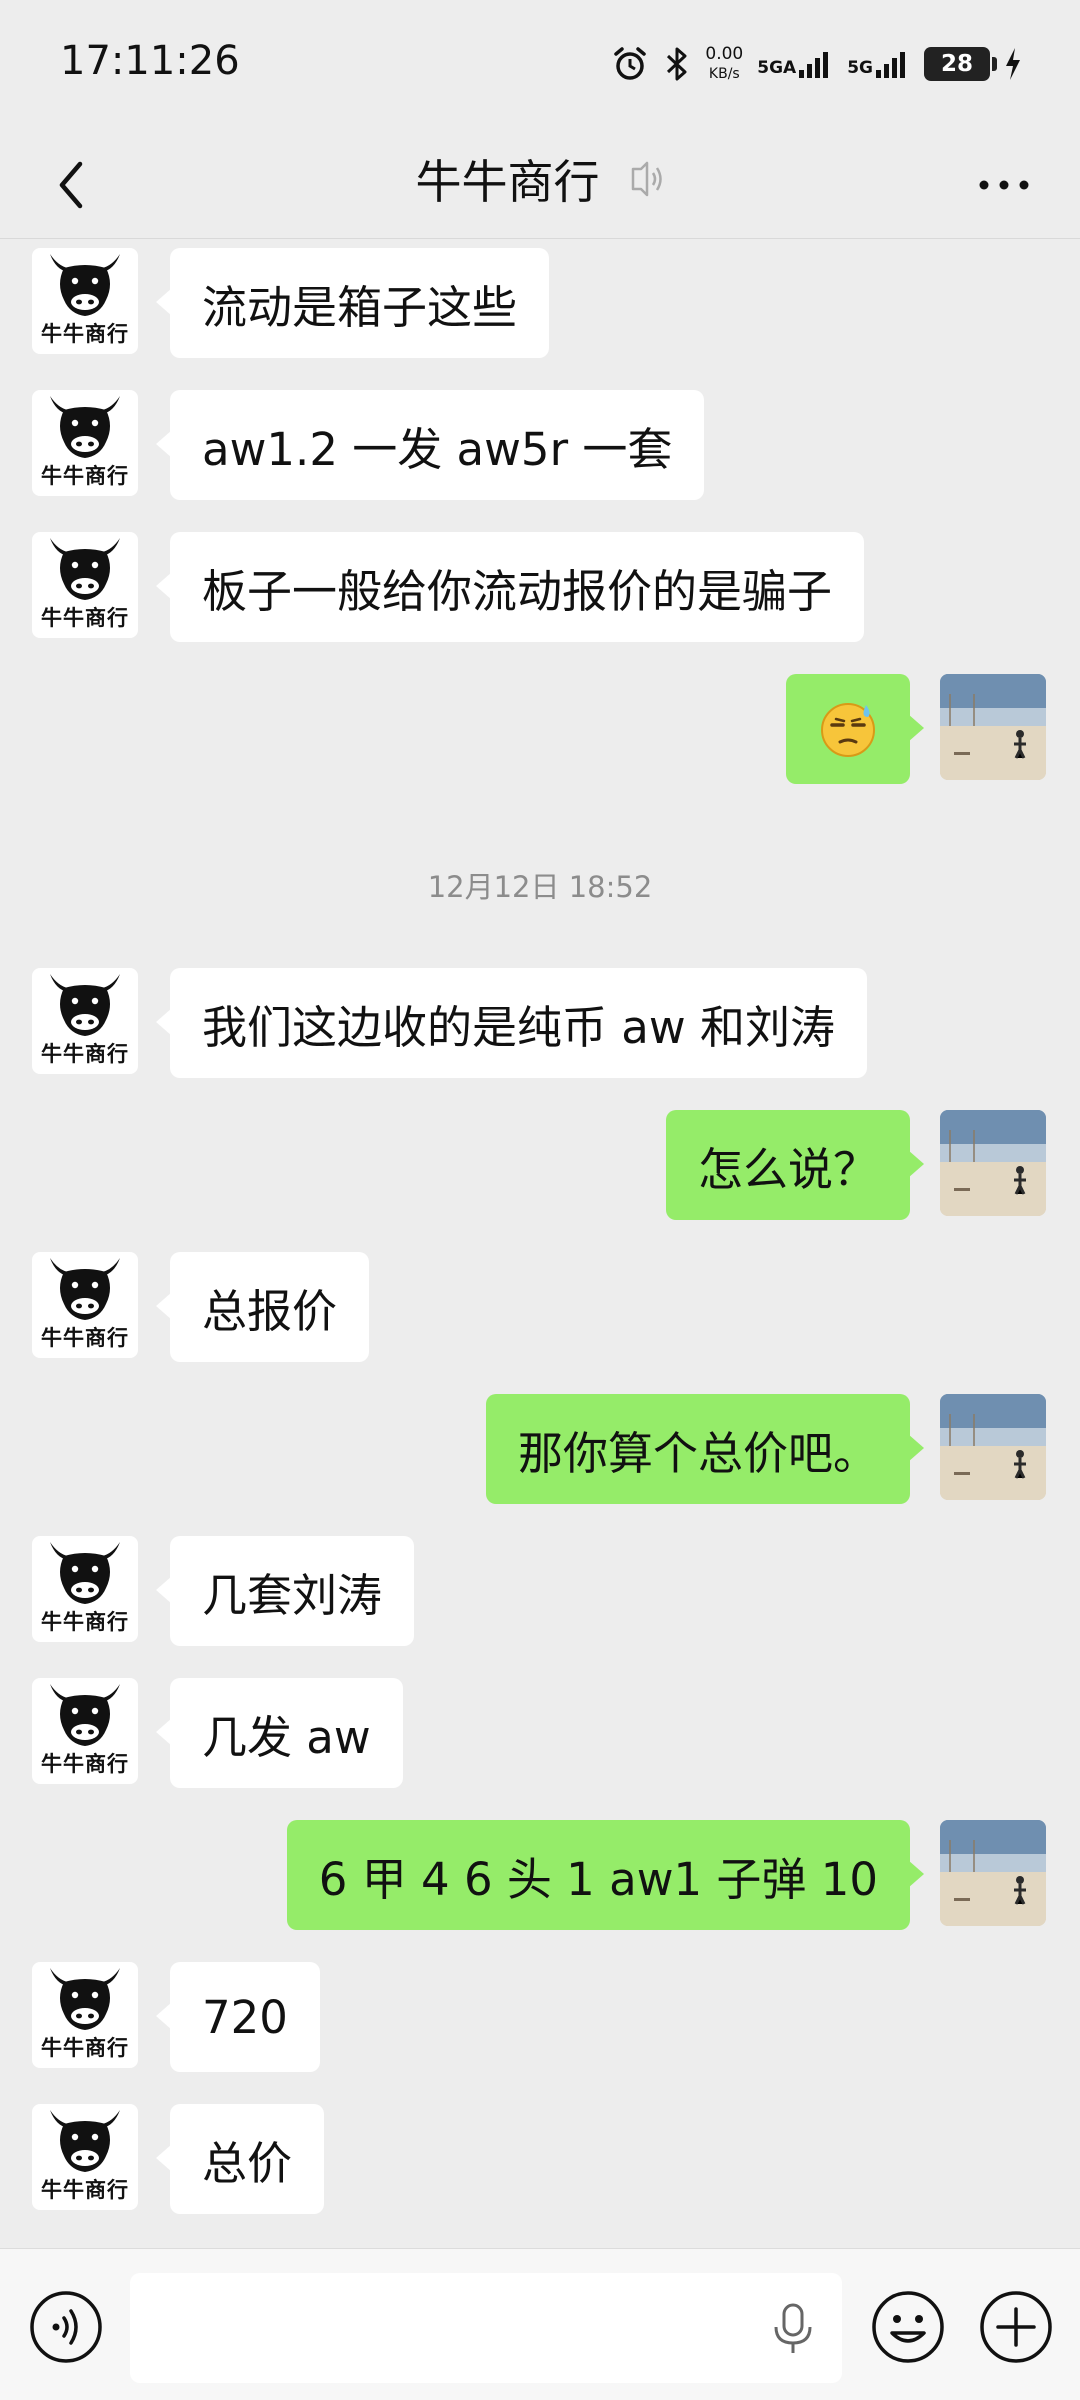 Image resolution: width=1080 pixels, height=2400 pixels. Describe the element at coordinates (540, 2159) in the screenshot. I see `message-row: 牛牛商行 总价` at that location.